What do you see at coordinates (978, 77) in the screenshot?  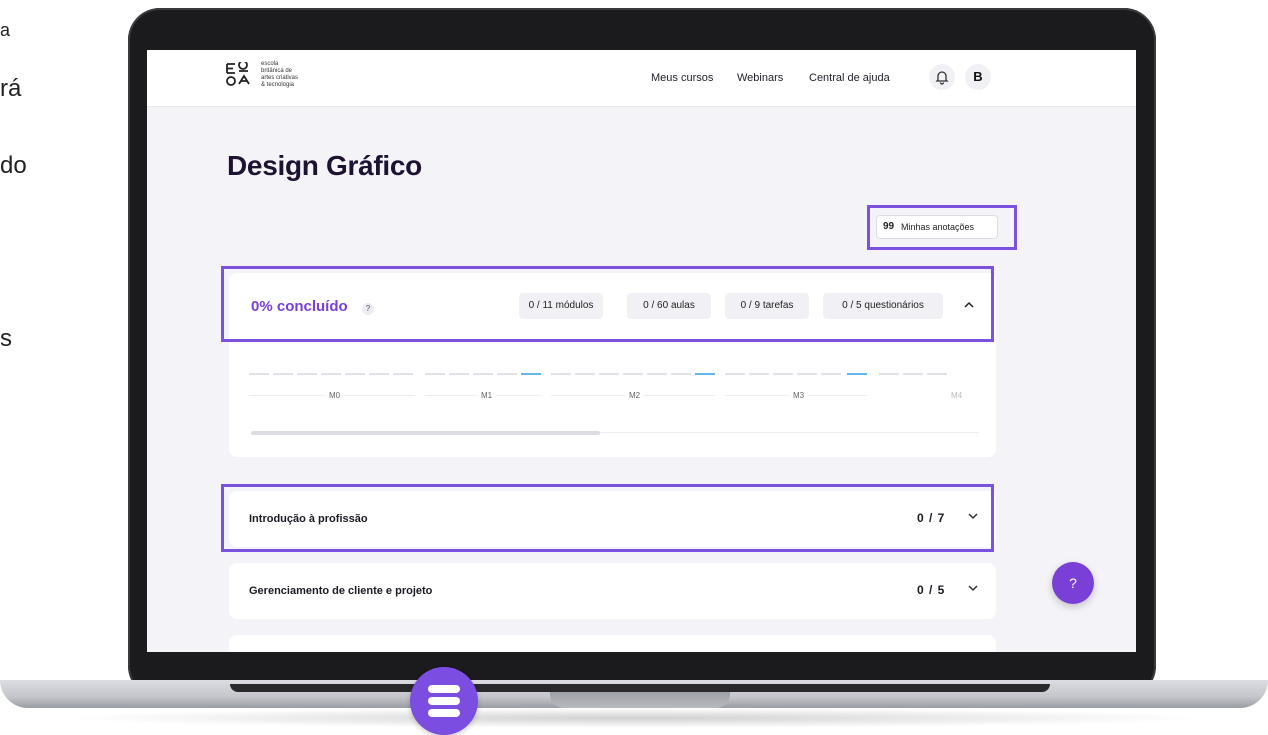 I see `user-avatar: B` at bounding box center [978, 77].